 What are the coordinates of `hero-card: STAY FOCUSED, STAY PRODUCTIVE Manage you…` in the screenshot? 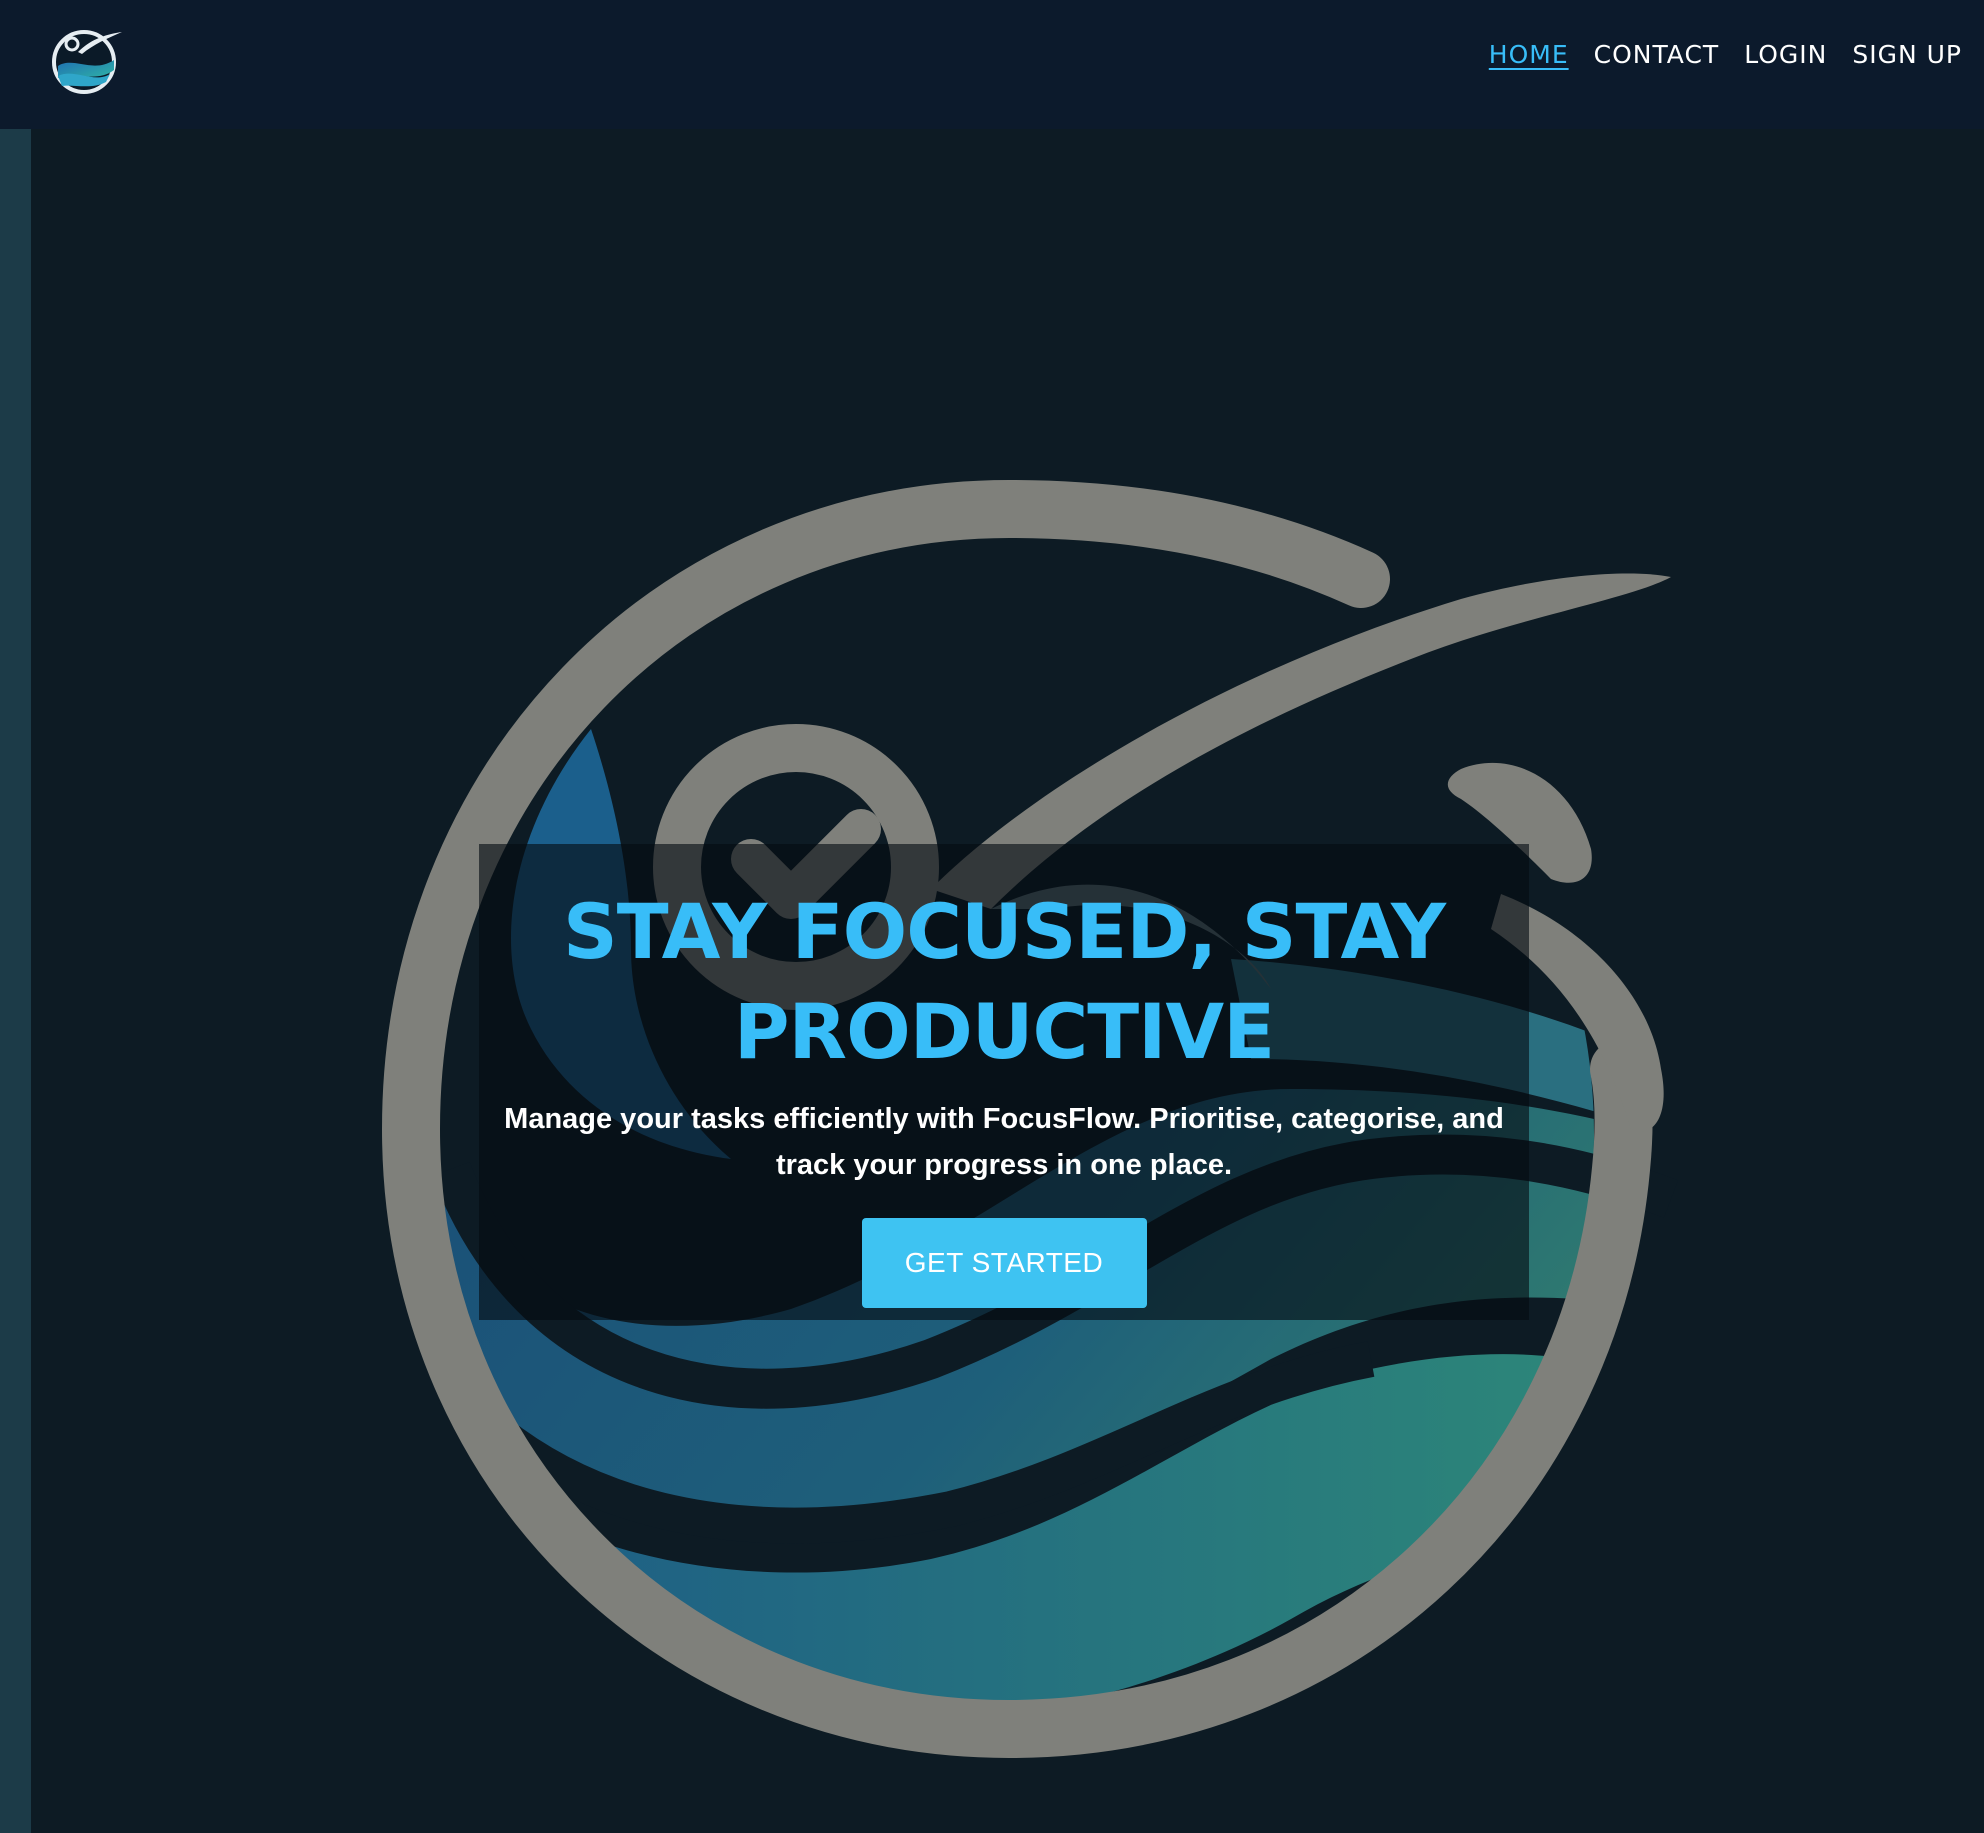 It's located at (1004, 1082).